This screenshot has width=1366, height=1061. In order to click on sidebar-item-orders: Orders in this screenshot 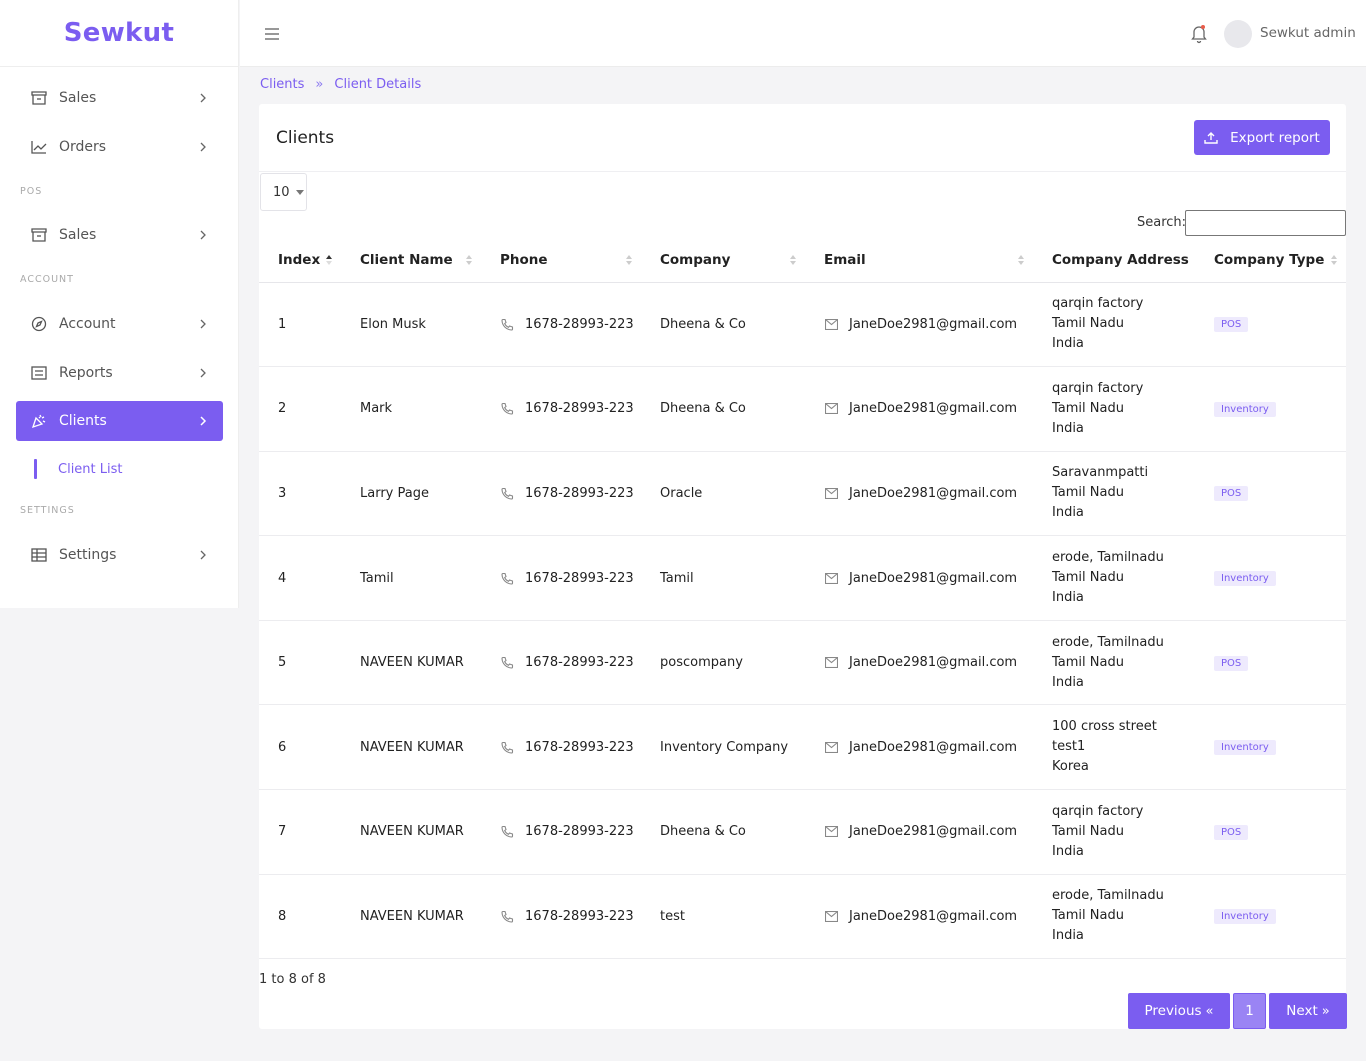, I will do `click(119, 147)`.